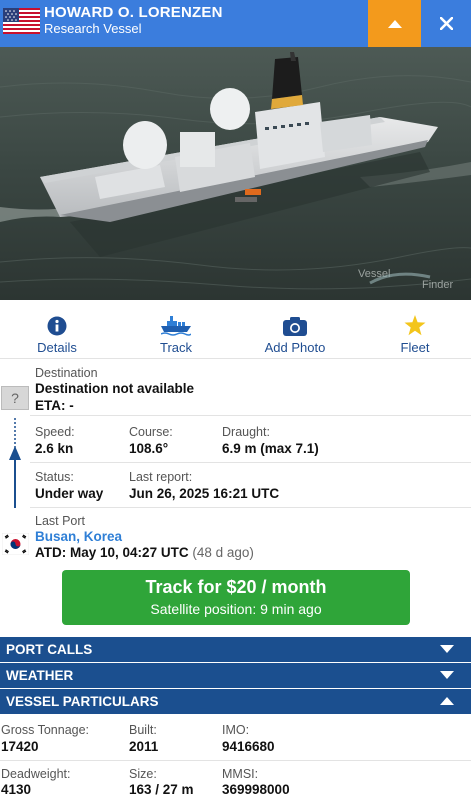 Image resolution: width=471 pixels, height=800 pixels. Describe the element at coordinates (240, 774) in the screenshot. I see `mmsi-label: MMSI:` at that location.